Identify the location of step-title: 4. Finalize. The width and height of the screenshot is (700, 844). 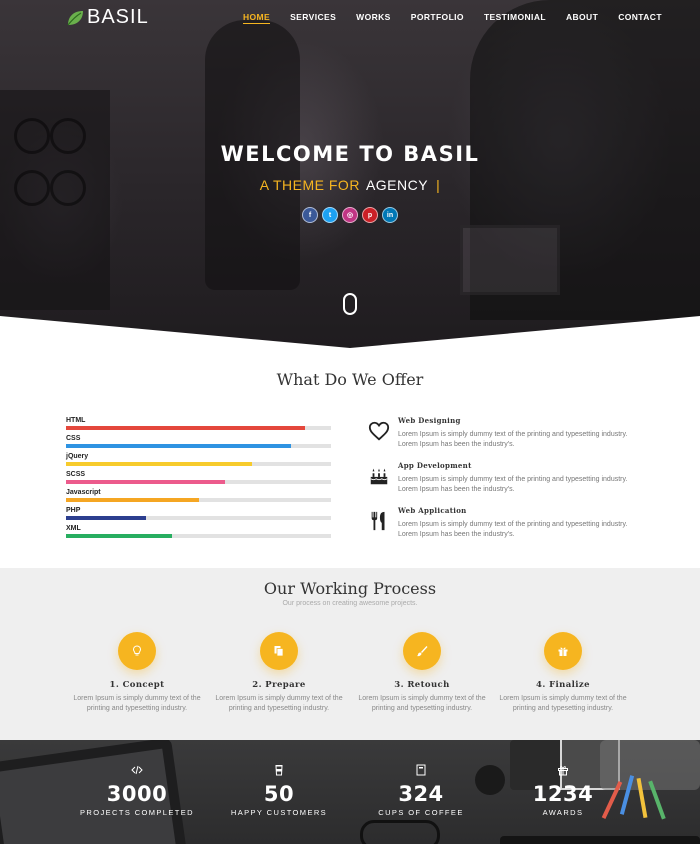
(563, 685).